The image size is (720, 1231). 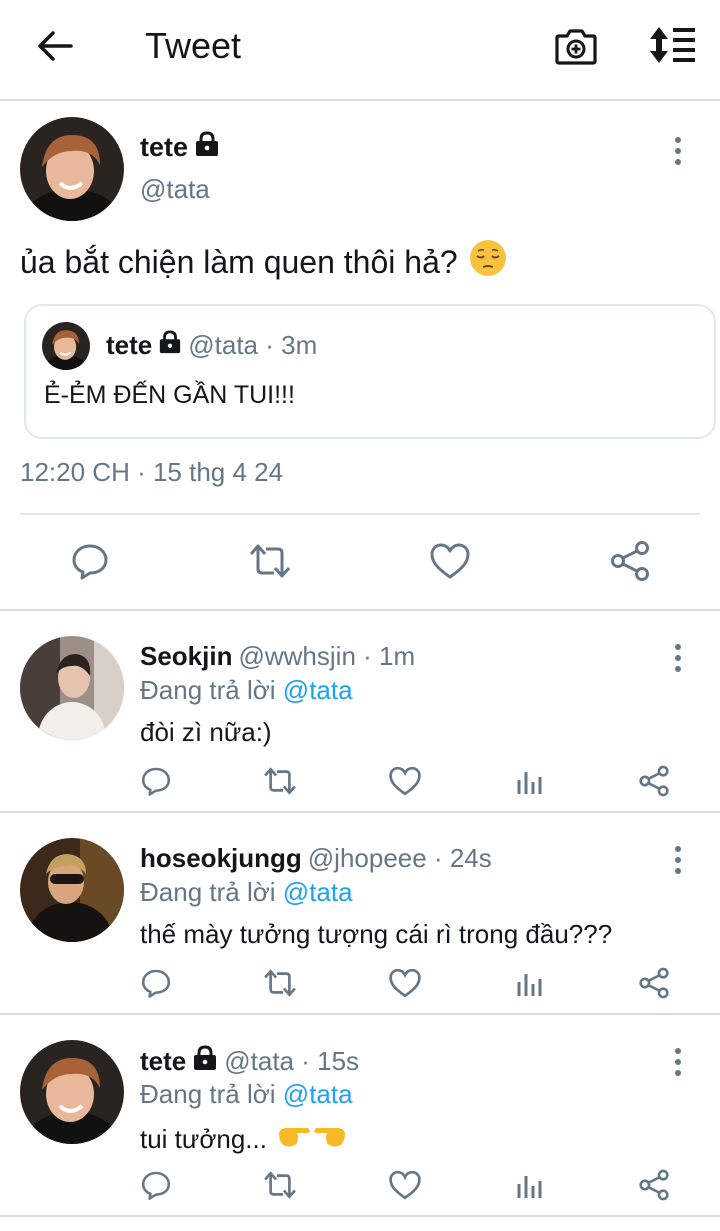 I want to click on reply-text-content: đòi zì nữa:), so click(x=206, y=732).